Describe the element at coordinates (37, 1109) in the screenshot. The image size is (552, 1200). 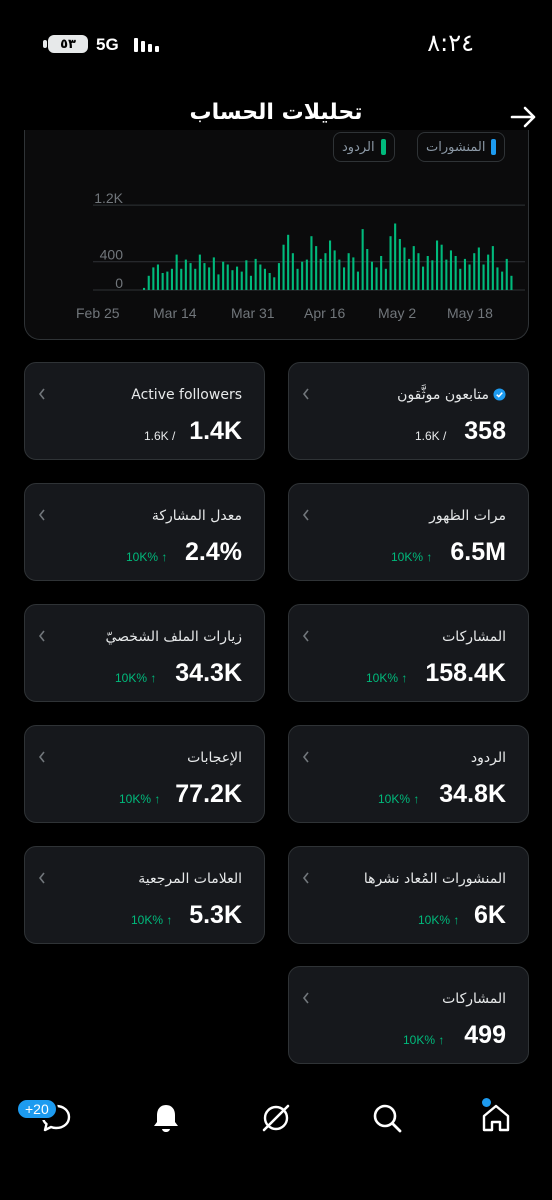
I see `messages-count-badge: +20` at that location.